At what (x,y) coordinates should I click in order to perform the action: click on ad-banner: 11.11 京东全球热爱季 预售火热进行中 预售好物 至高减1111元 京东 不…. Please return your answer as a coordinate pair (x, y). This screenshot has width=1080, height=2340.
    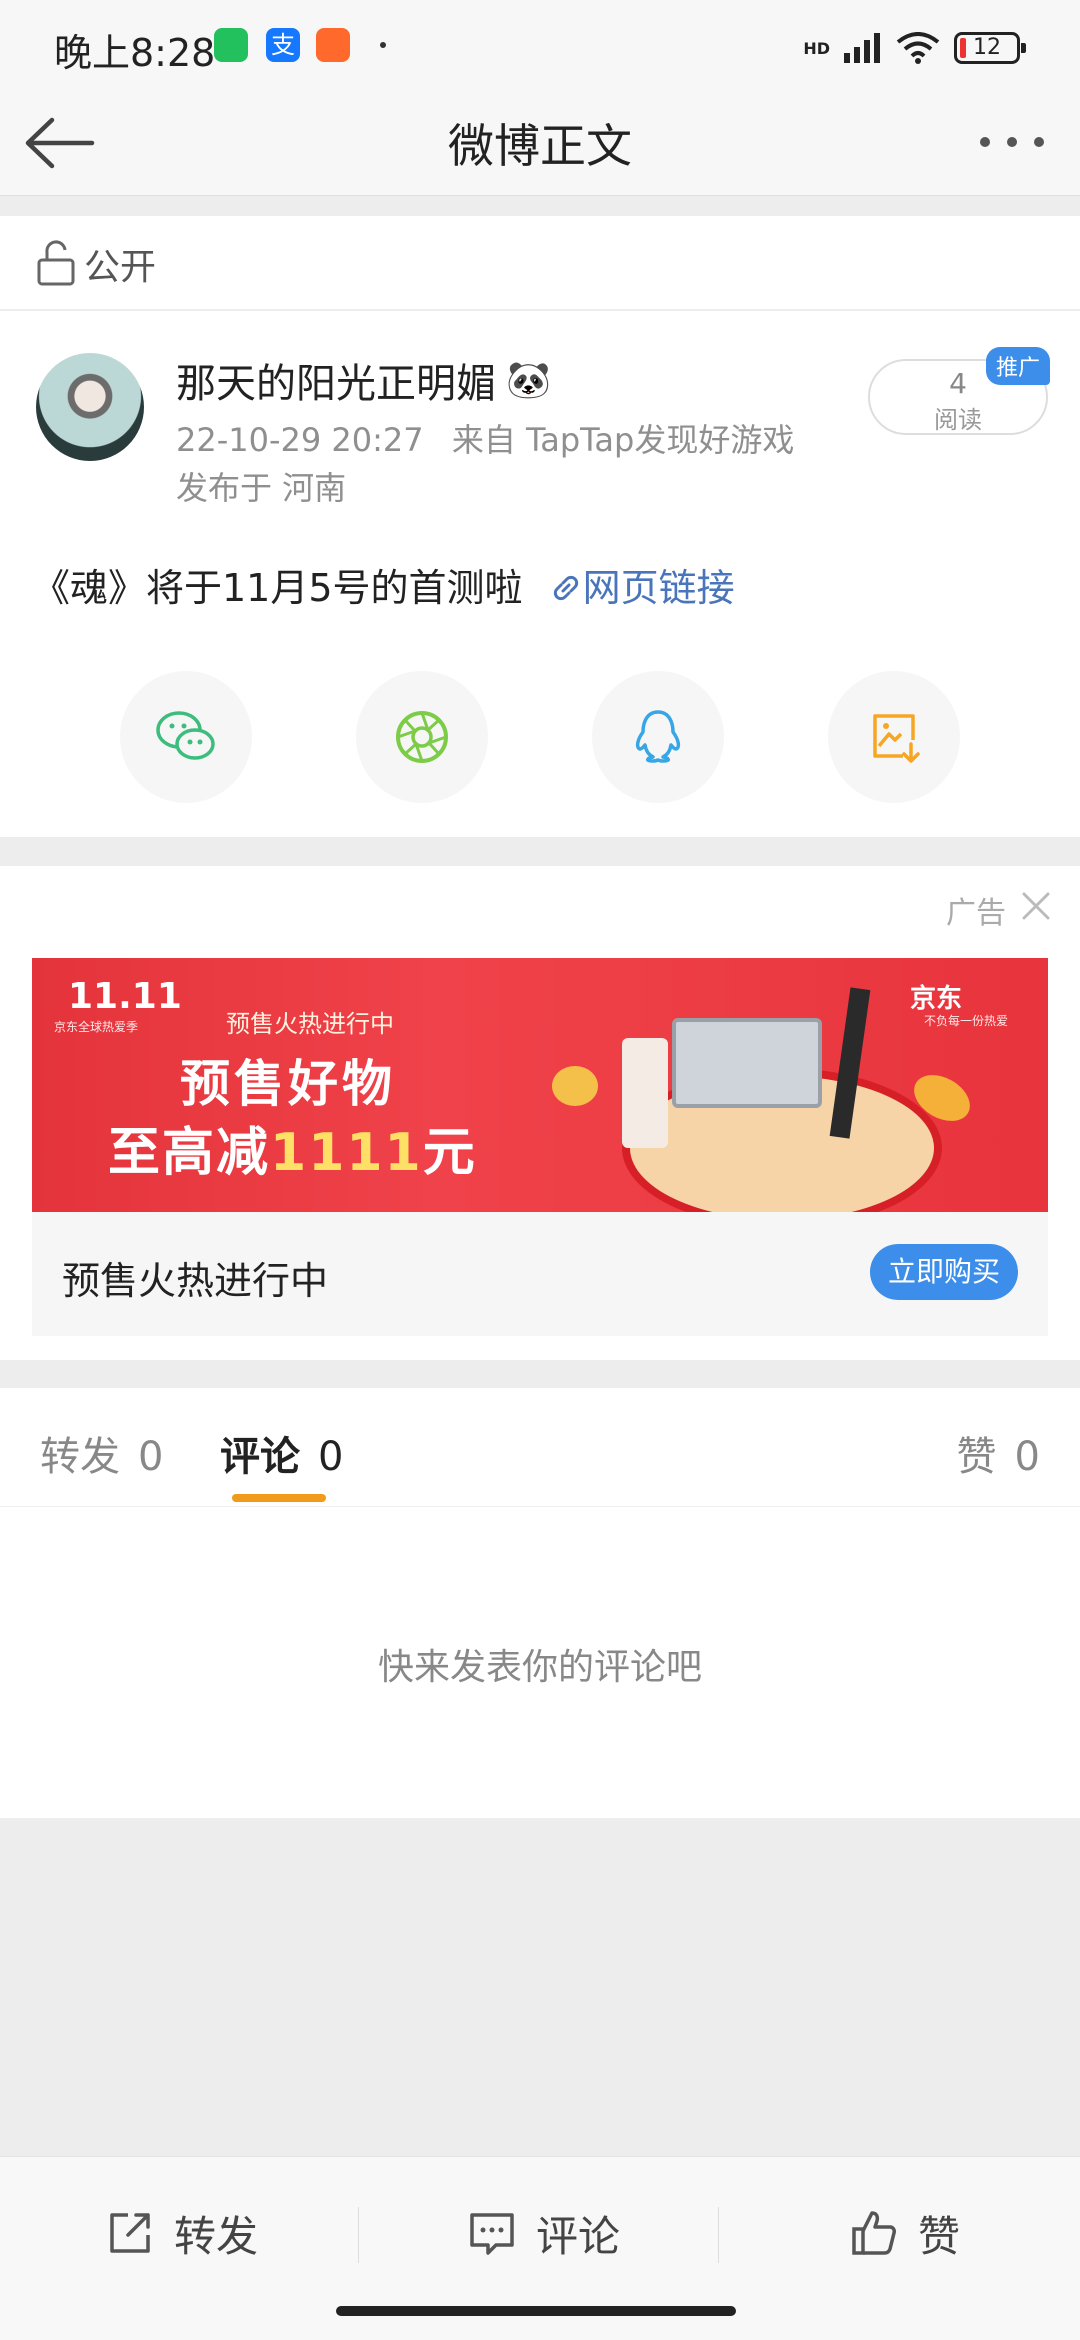
    Looking at the image, I should click on (540, 1085).